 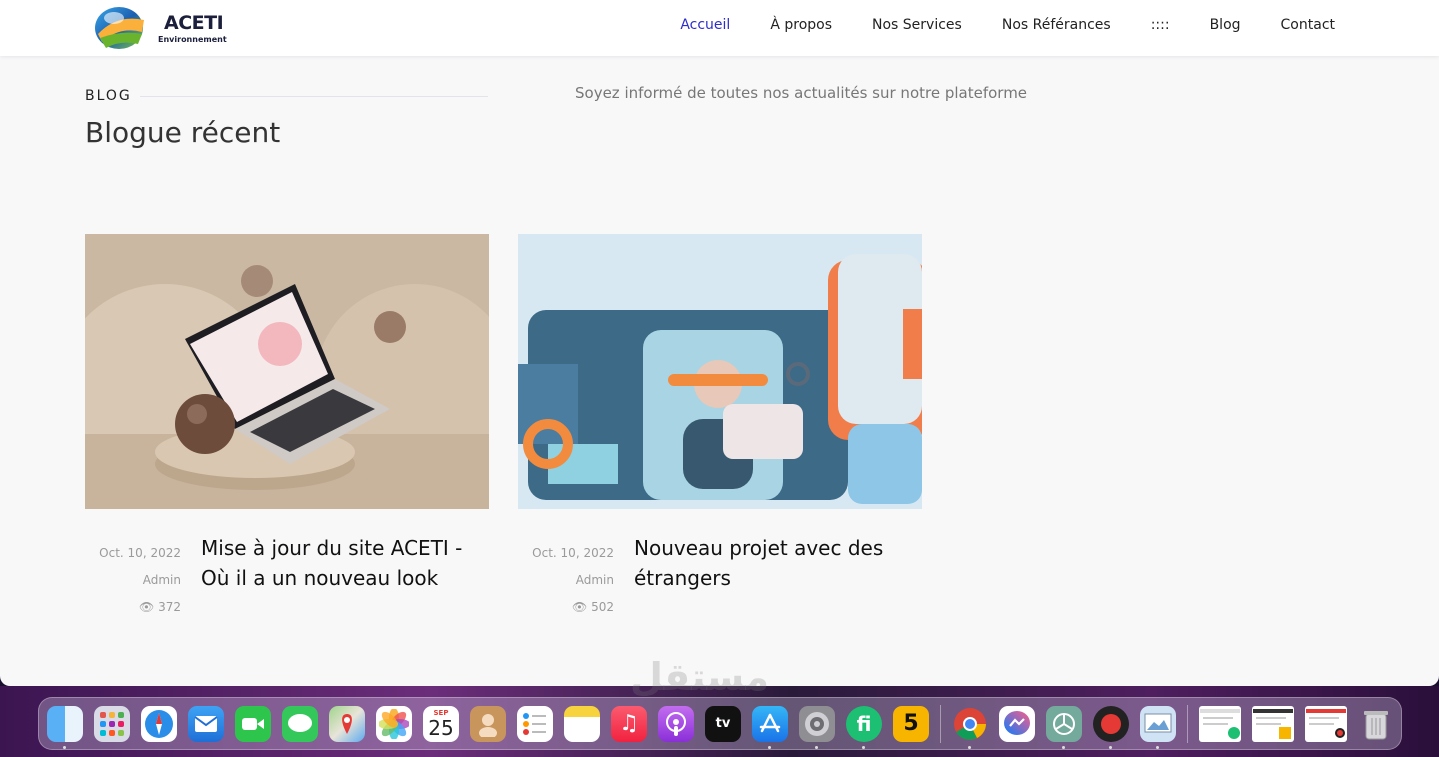 I want to click on views-count: 372, so click(x=169, y=607).